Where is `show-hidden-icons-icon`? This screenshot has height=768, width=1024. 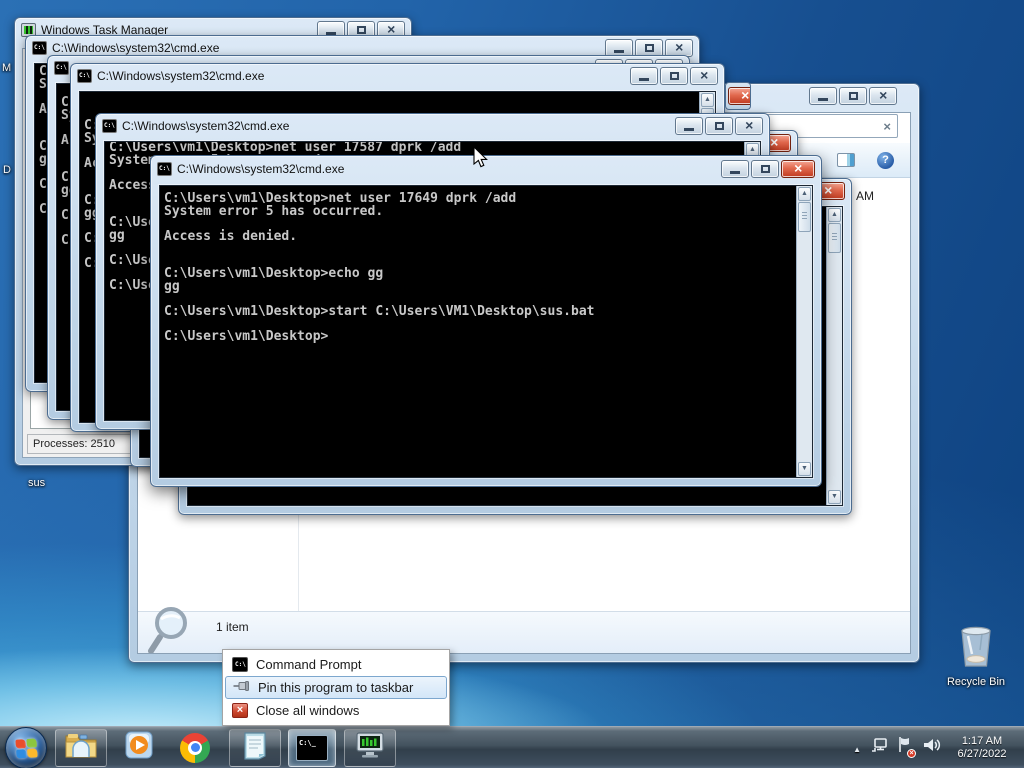
show-hidden-icons-icon is located at coordinates (857, 748).